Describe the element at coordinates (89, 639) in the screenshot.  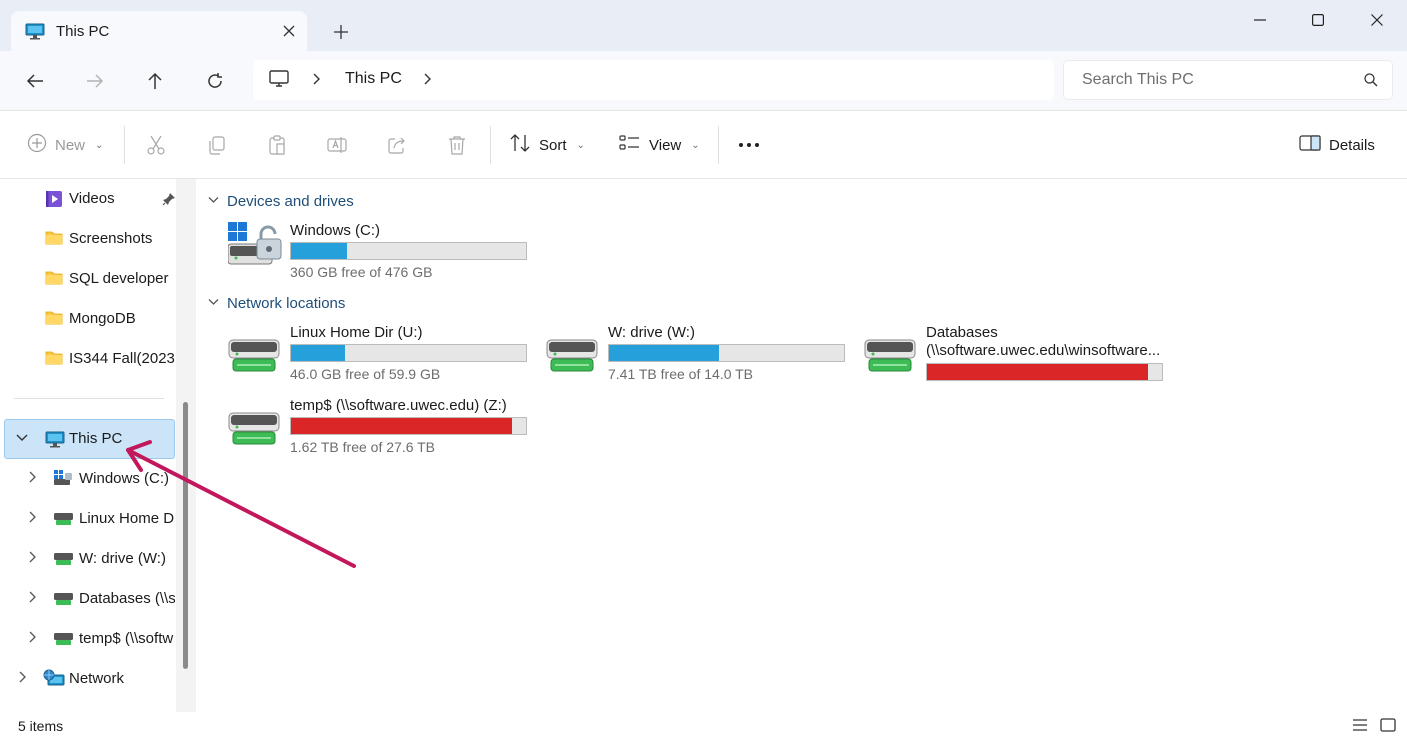
I see `sidebar-item-temp: temp$ (\\softw` at that location.